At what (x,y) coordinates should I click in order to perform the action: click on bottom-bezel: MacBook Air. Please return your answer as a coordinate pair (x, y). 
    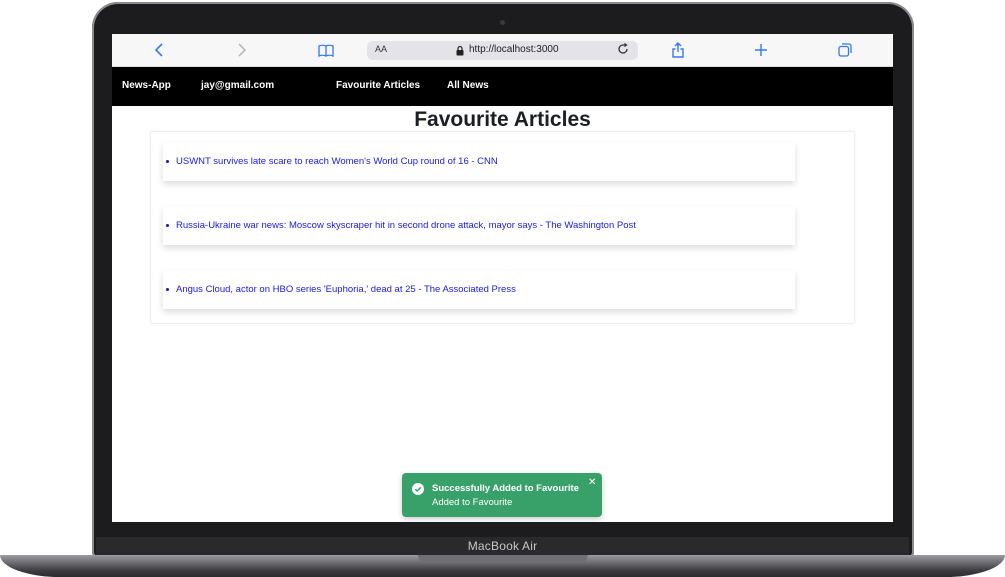
    Looking at the image, I should click on (502, 546).